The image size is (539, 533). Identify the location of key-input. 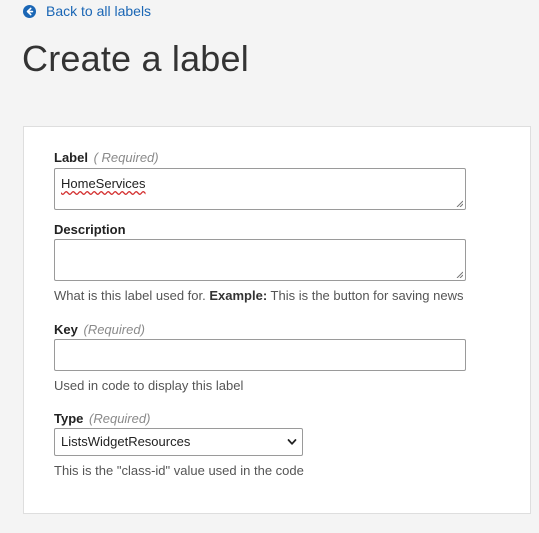
(260, 355).